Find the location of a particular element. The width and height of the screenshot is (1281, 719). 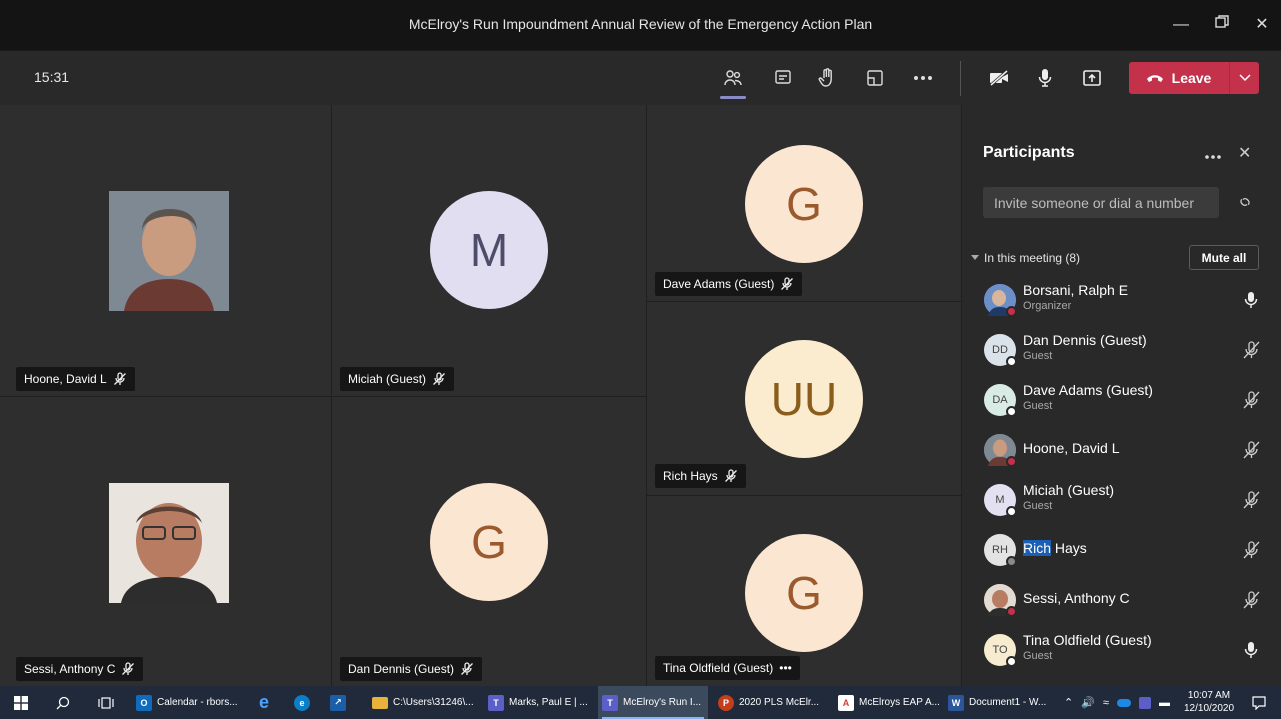

microphone-icon is located at coordinates (1251, 650).